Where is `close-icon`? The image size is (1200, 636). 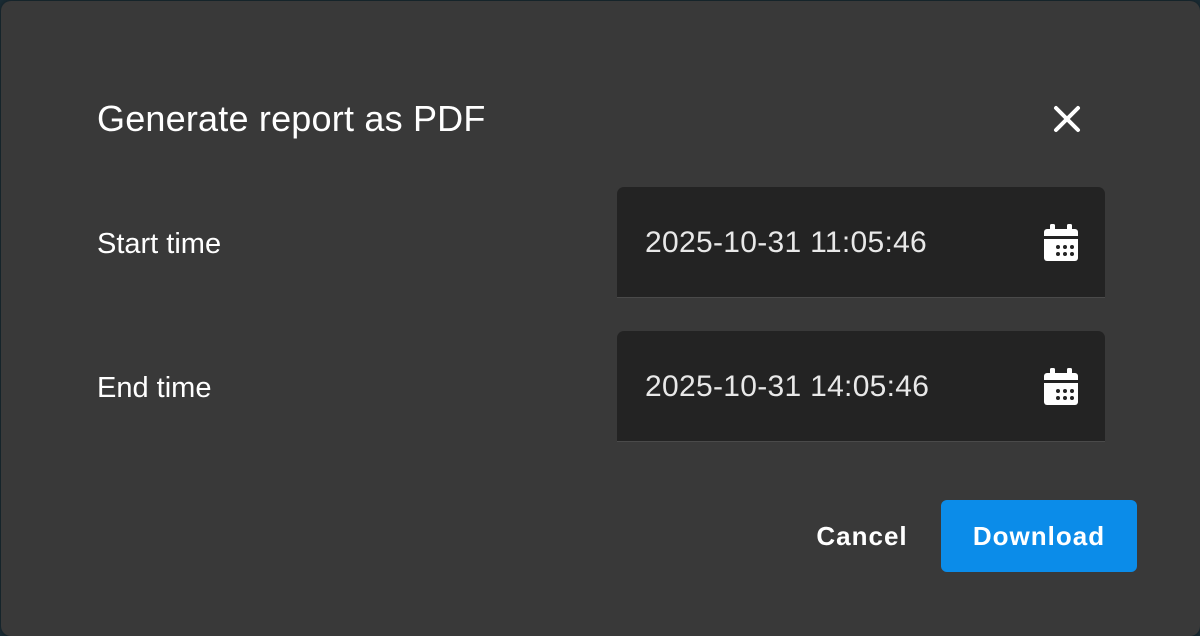 close-icon is located at coordinates (1067, 119).